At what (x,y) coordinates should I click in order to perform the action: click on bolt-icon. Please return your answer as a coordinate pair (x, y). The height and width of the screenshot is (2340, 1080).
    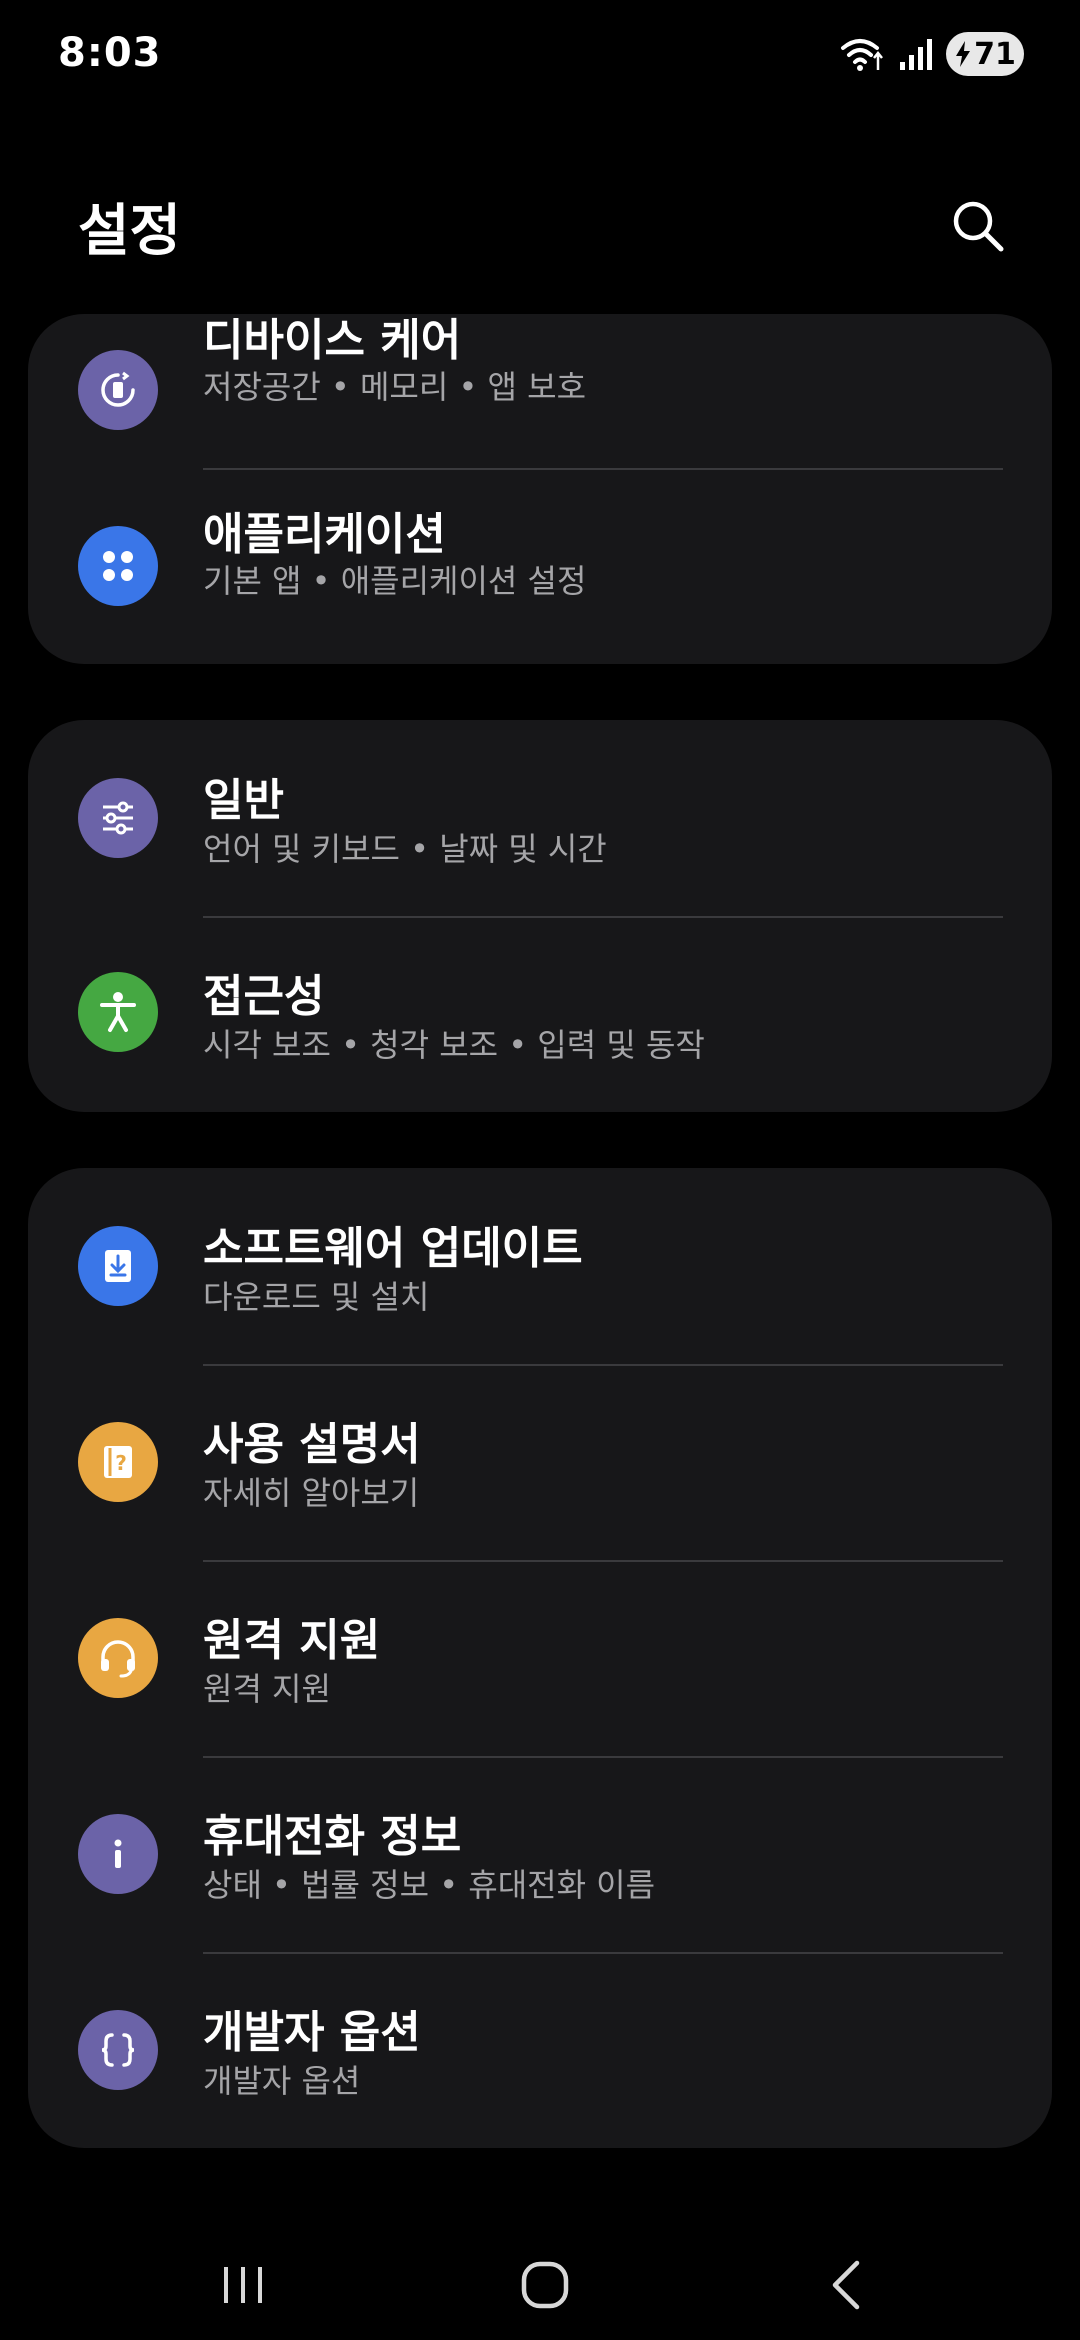
    Looking at the image, I should click on (963, 54).